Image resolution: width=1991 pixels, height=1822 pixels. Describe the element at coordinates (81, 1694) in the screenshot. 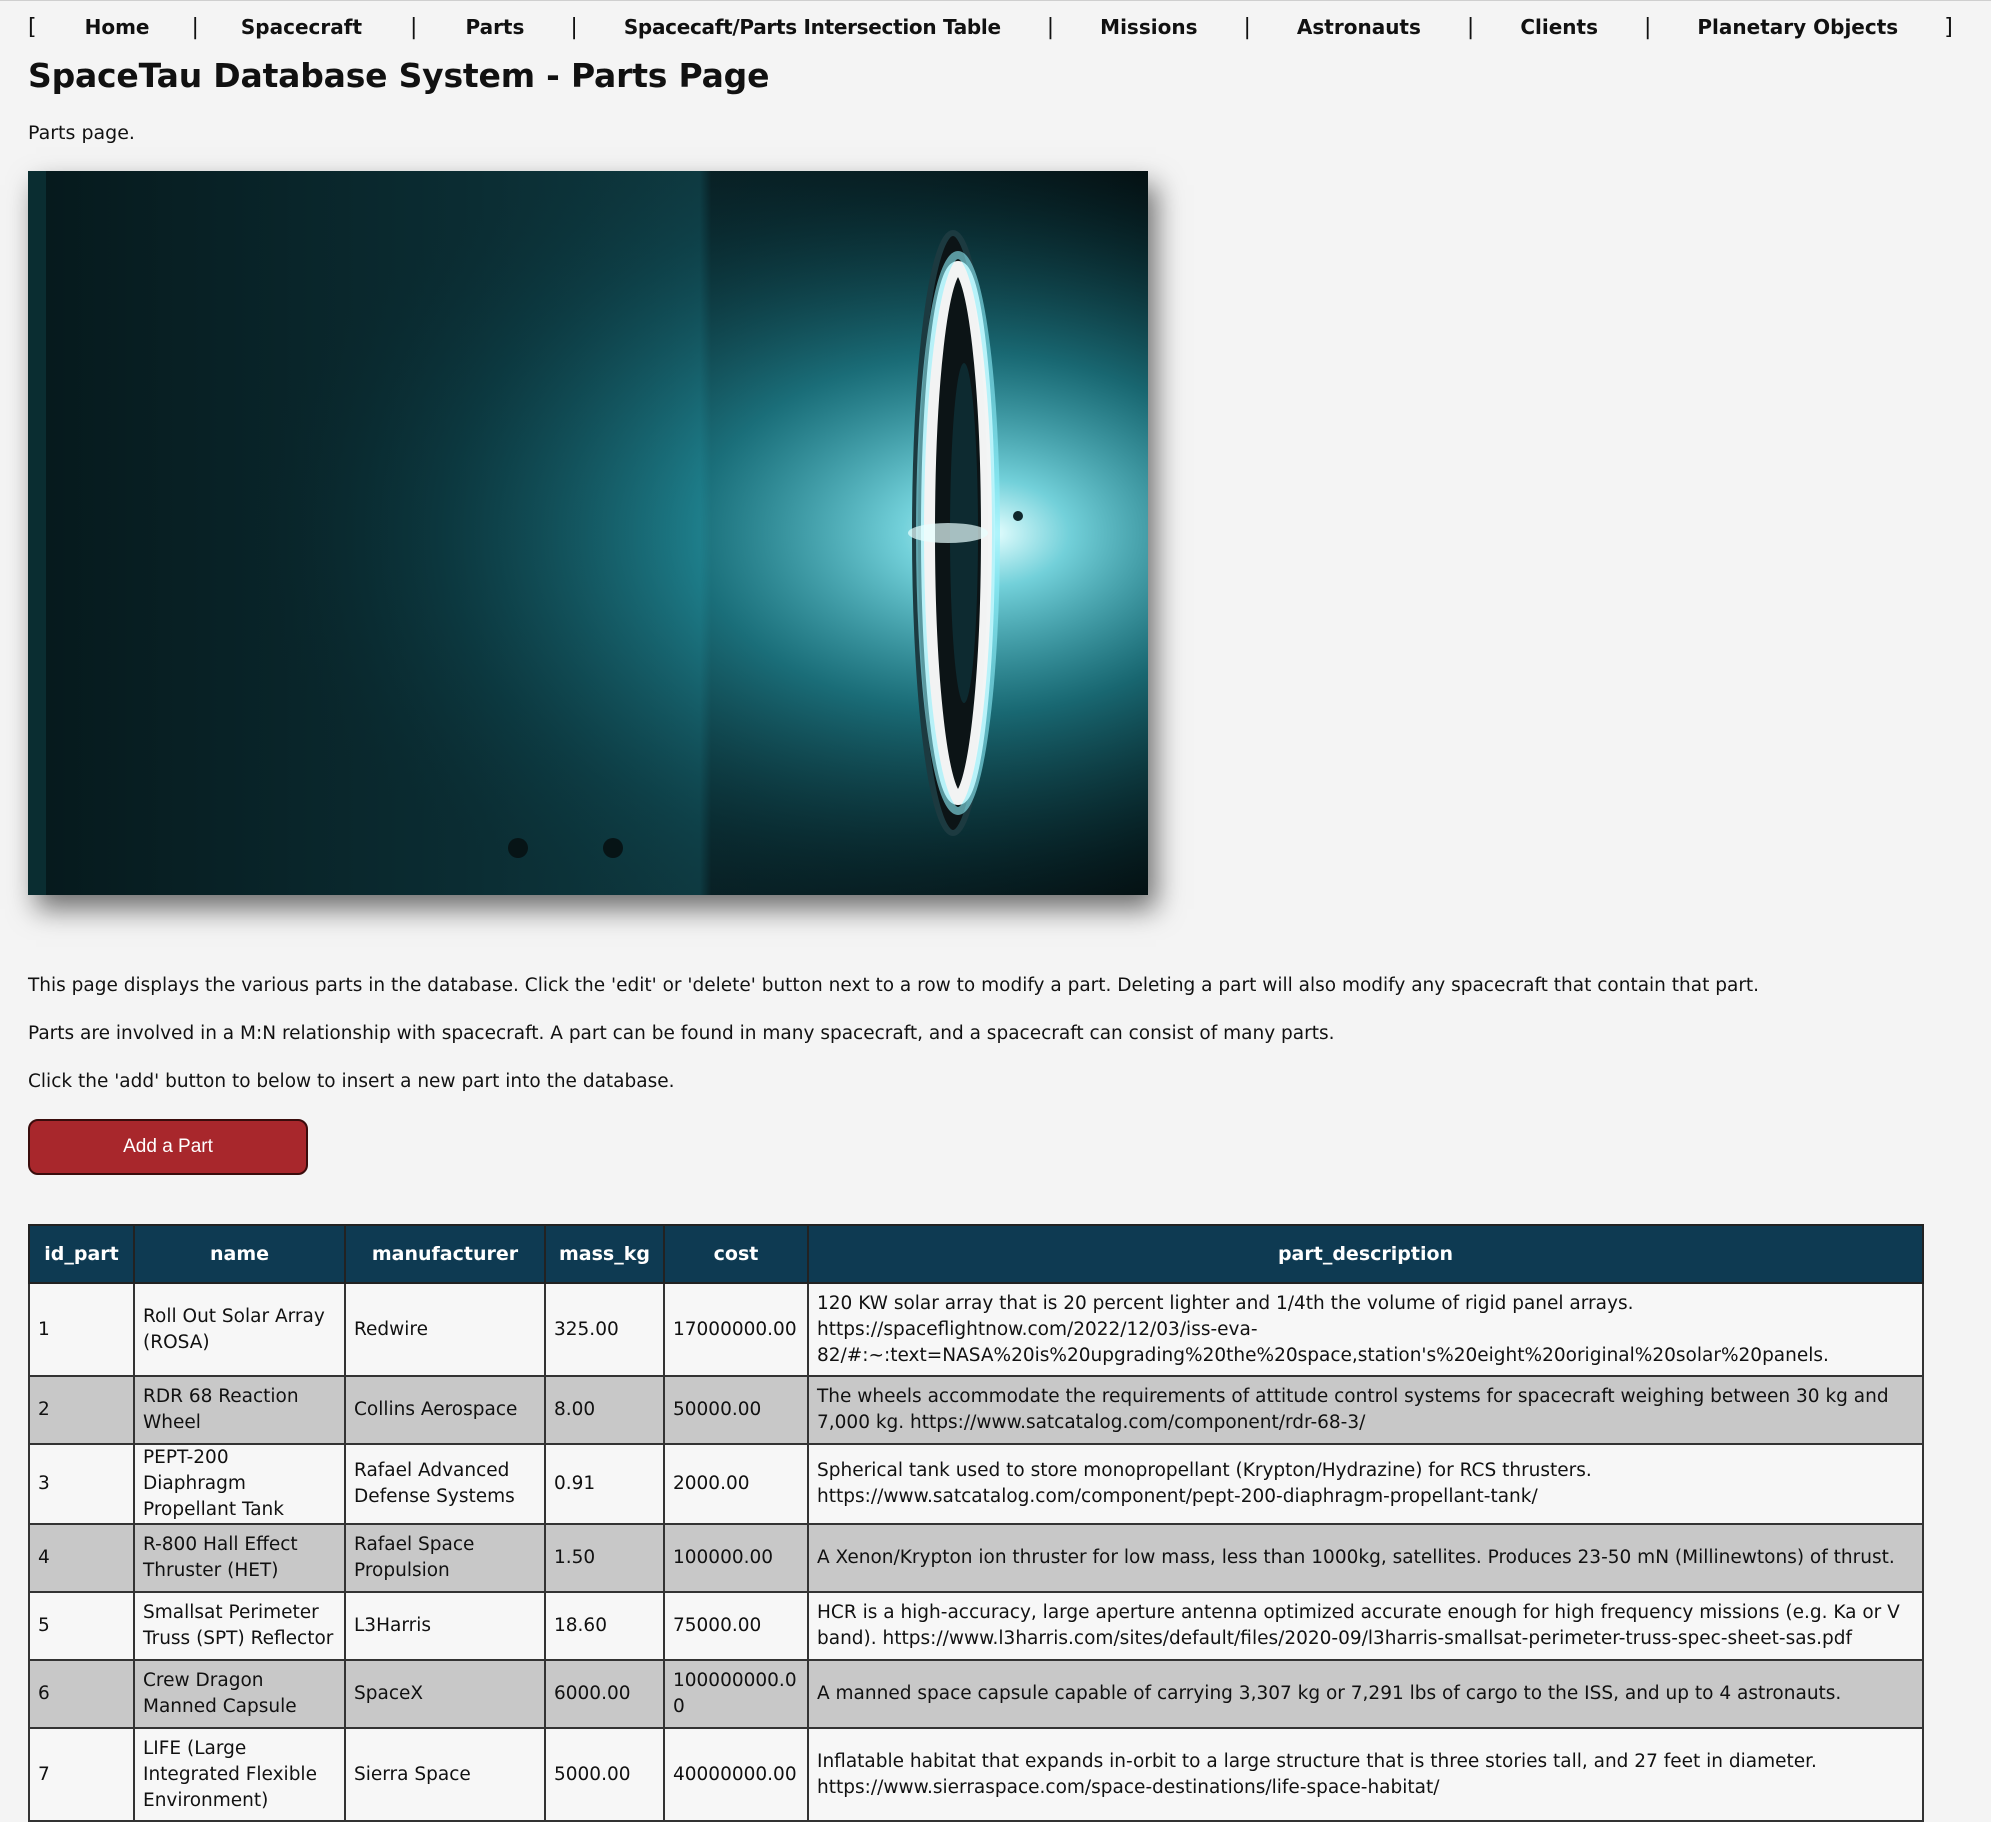

I see `cell-id-part: 6` at that location.